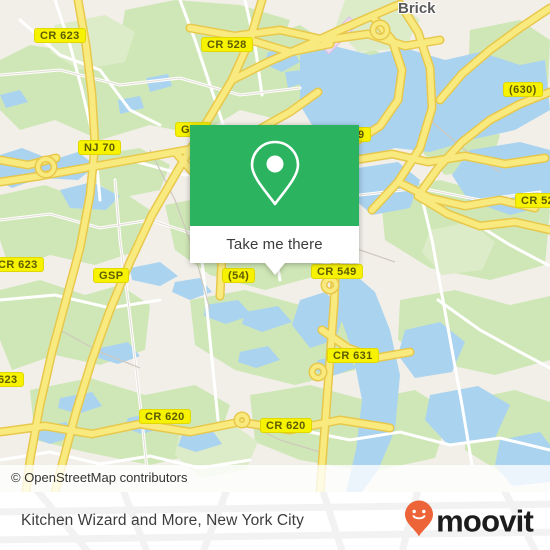 This screenshot has height=550, width=550. I want to click on road-shield-cr-549: CR 549, so click(337, 271).